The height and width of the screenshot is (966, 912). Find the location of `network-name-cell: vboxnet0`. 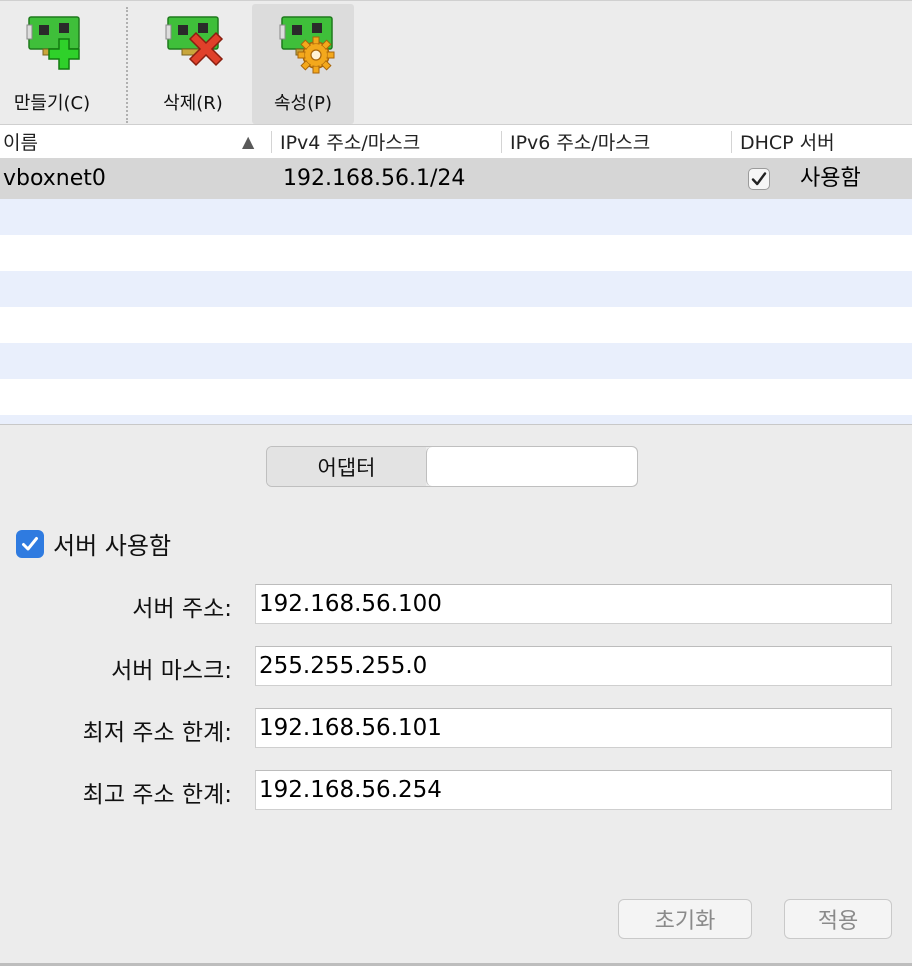

network-name-cell: vboxnet0 is located at coordinates (54, 178).